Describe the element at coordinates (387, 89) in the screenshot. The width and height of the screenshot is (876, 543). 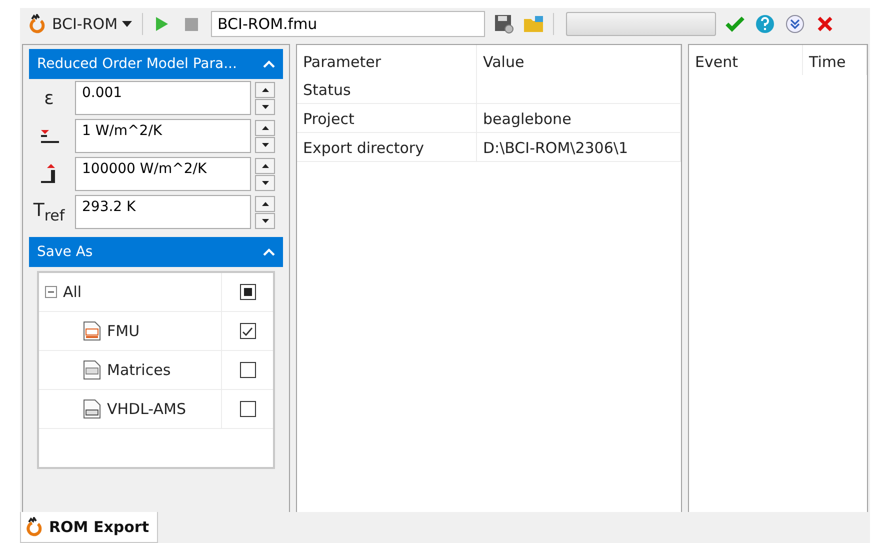
I see `table-cell: Status` at that location.